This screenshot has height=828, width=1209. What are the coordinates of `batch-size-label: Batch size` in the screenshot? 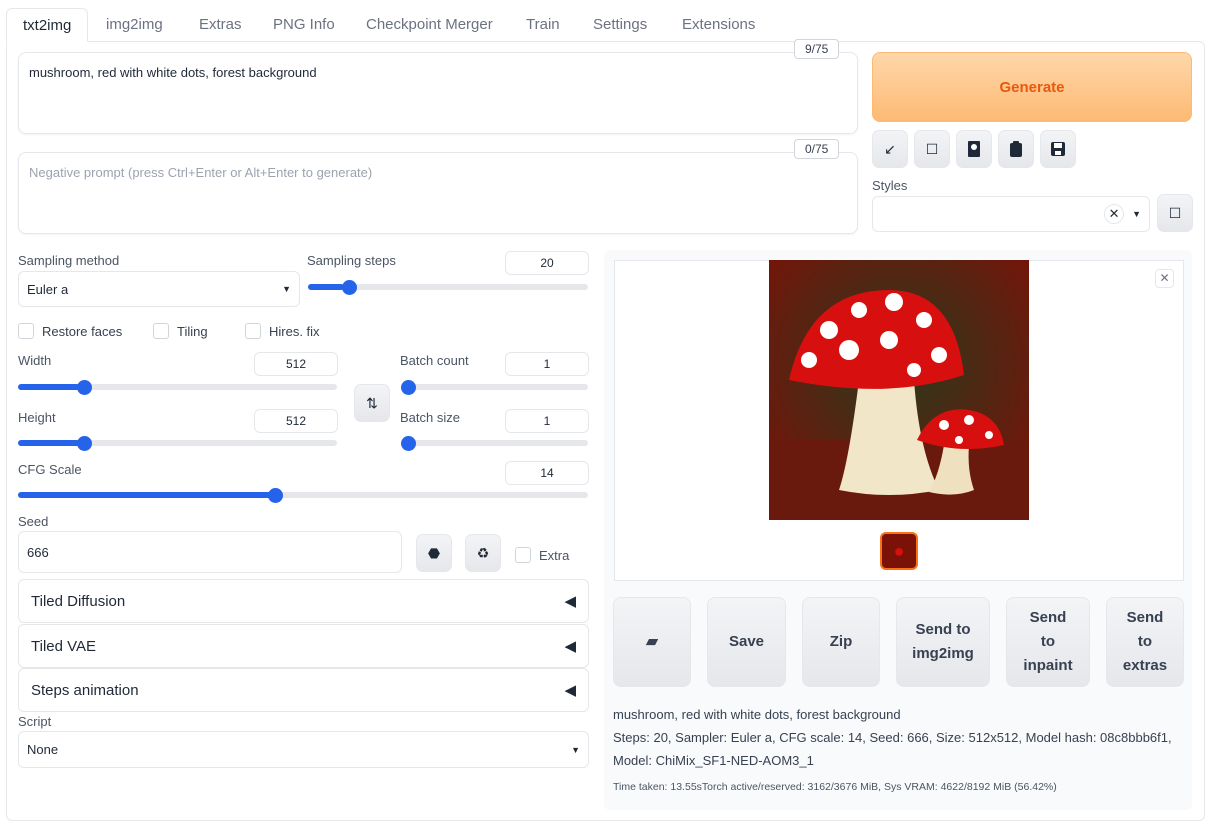 It's located at (430, 417).